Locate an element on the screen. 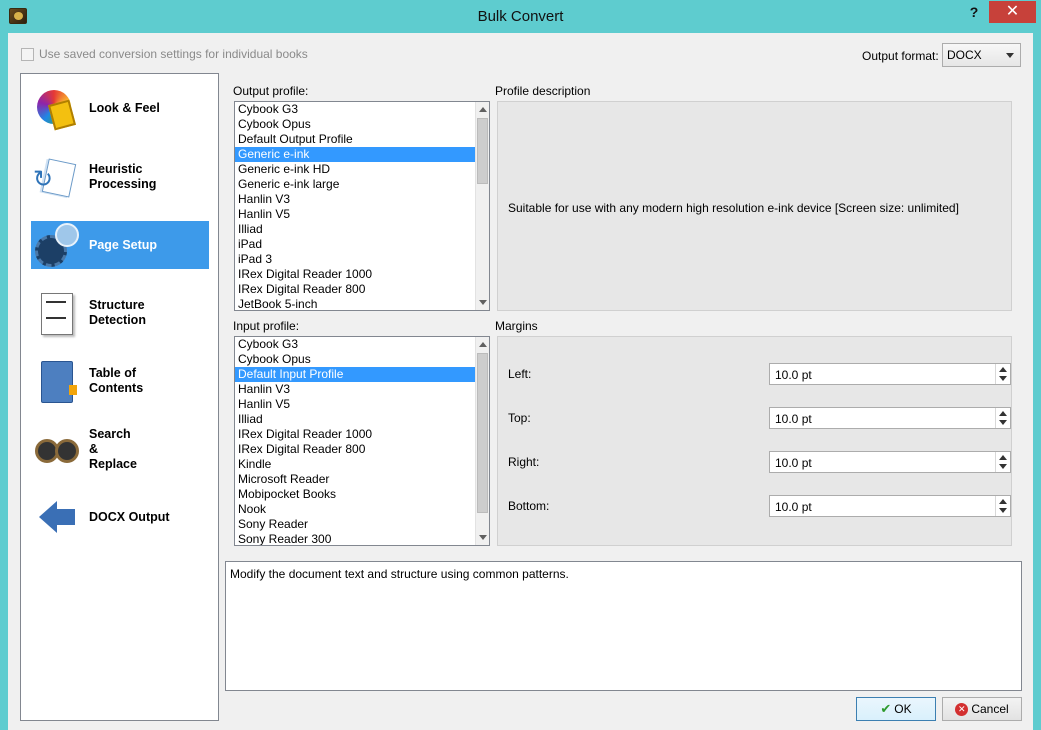 The image size is (1041, 730). list-item: Mobipocket Books is located at coordinates (362, 494).